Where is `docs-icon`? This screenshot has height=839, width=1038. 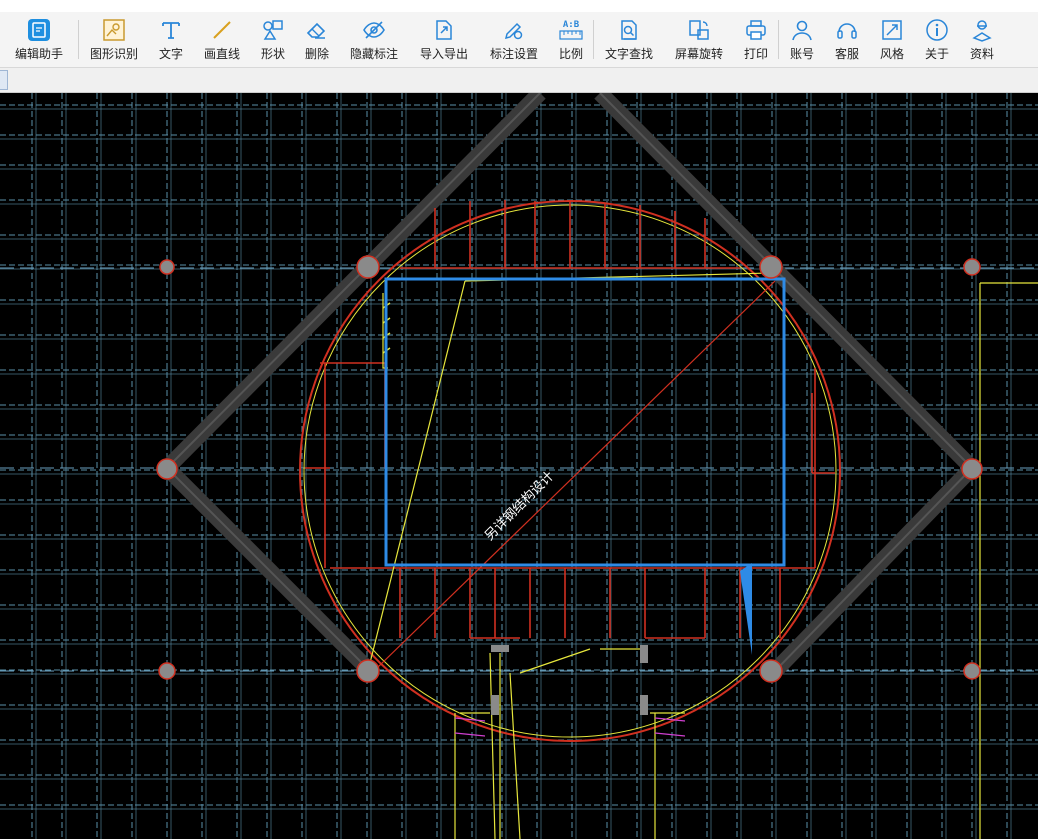 docs-icon is located at coordinates (982, 30).